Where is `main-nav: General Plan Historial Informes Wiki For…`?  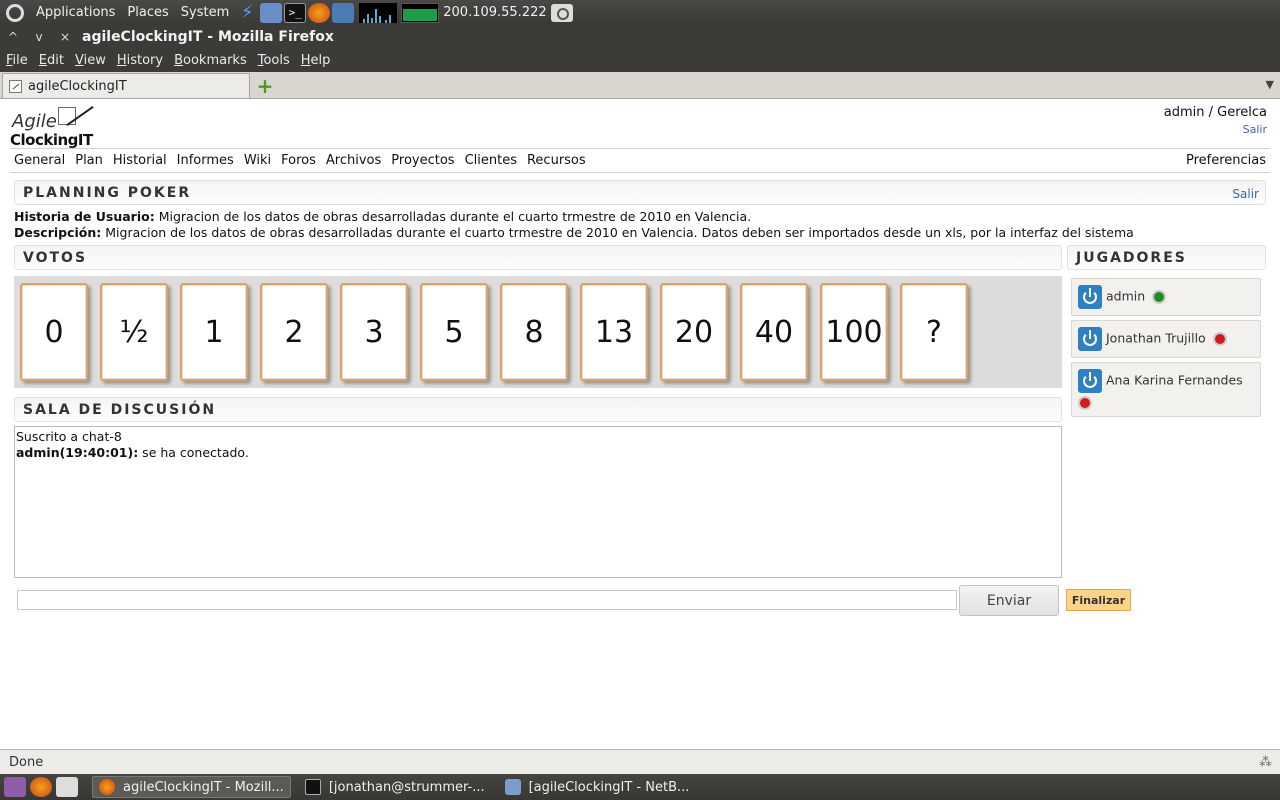 main-nav: General Plan Historial Informes Wiki For… is located at coordinates (640, 160).